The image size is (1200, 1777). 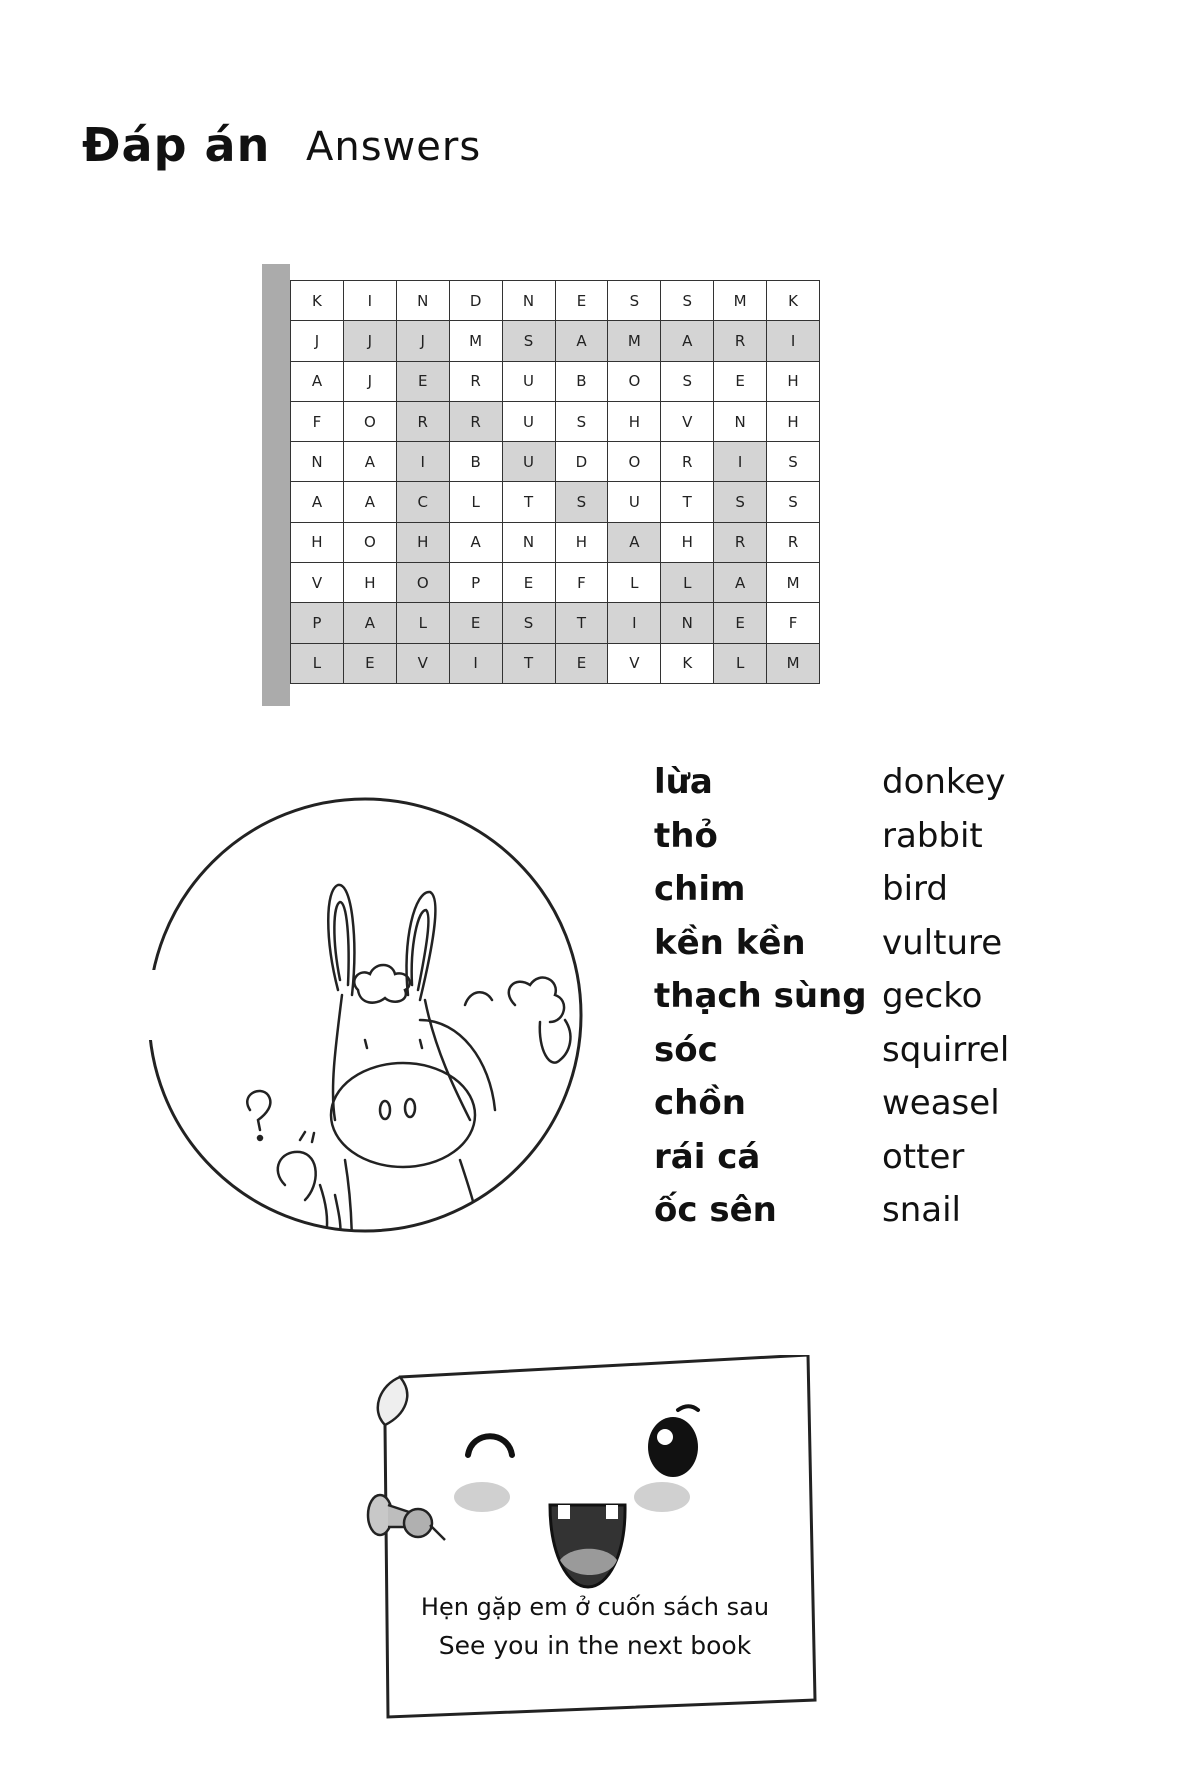 I want to click on note-text-vietnamese: Hẹn gặp em ở cuốn sách sau, so click(x=595, y=1607).